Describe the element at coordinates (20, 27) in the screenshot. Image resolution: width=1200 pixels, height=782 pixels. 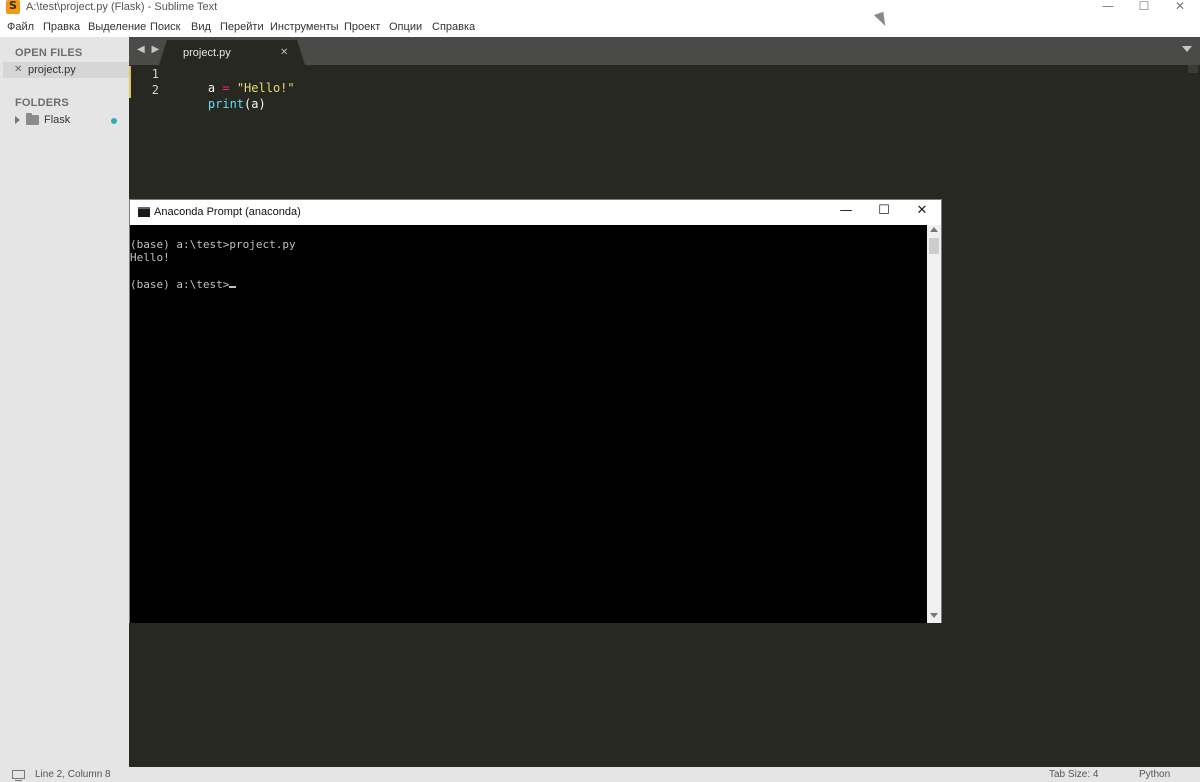
I see `menu-file: Файл` at that location.